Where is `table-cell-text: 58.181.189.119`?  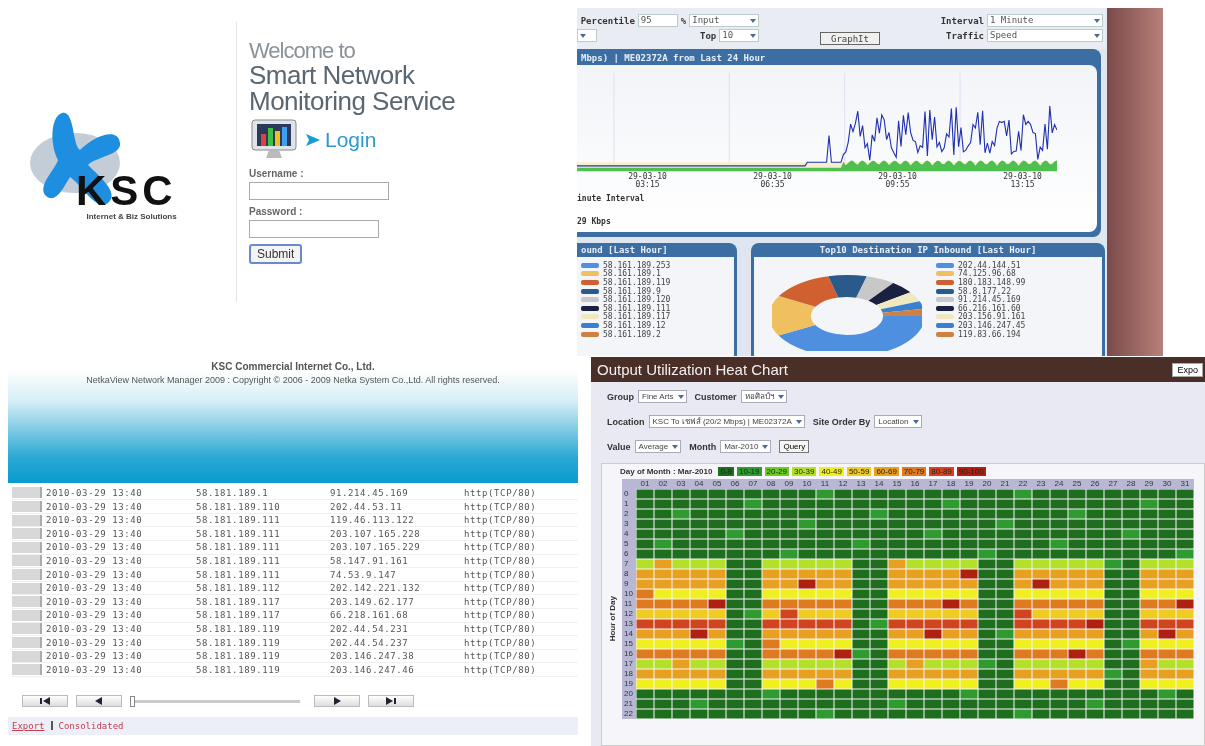
table-cell-text: 58.181.189.119 is located at coordinates (239, 642).